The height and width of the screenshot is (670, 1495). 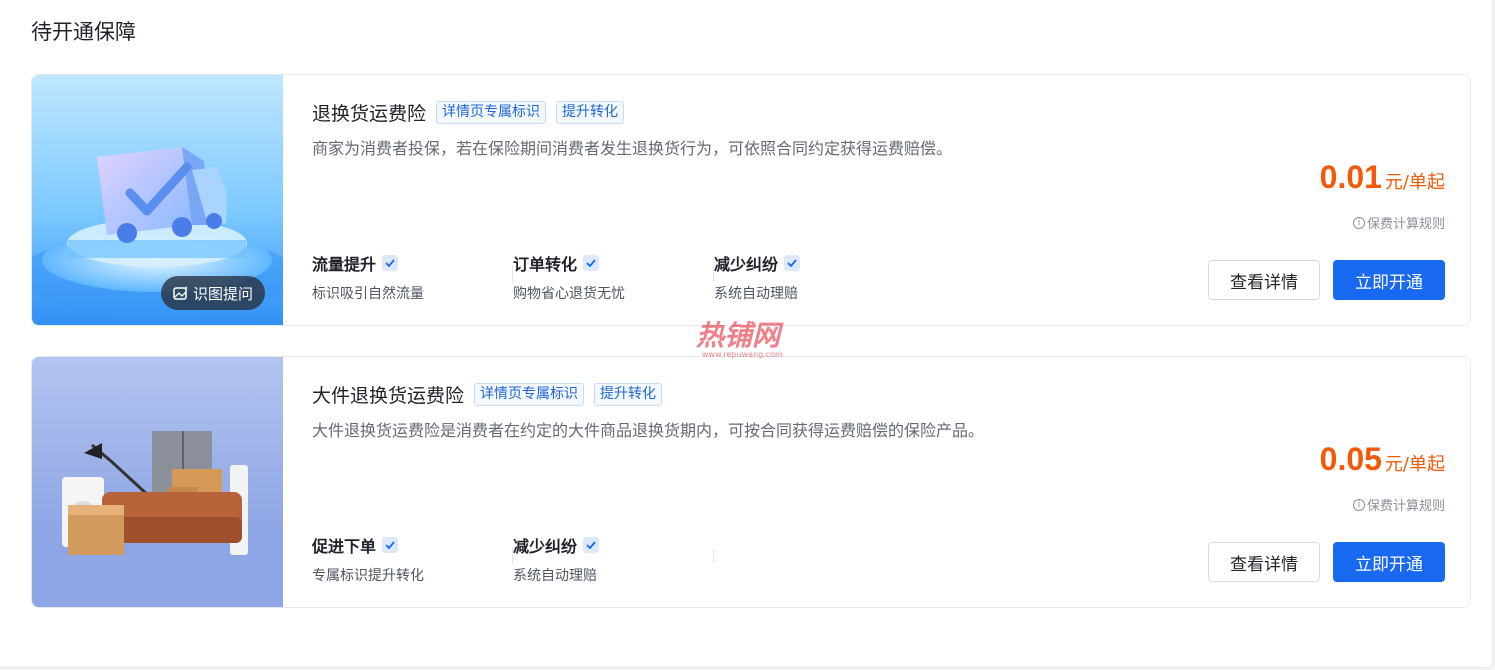 I want to click on card-header: 退换货运费险 详情页专属标识 提升转化, so click(x=468, y=112).